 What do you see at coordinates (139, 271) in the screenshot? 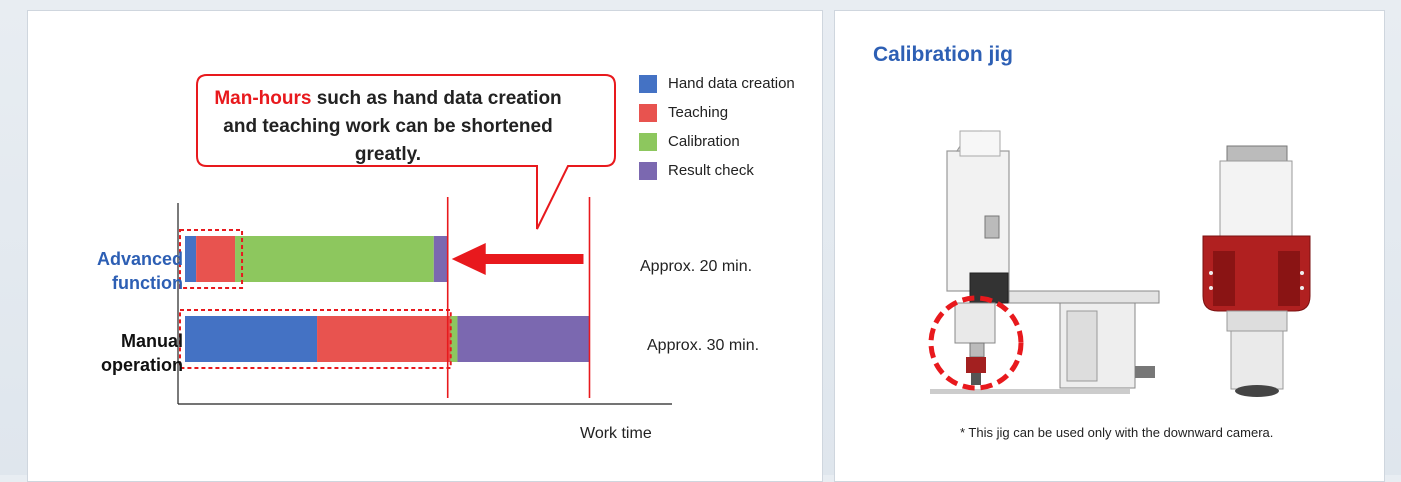
I see `category-label-advanced: Advanced function` at bounding box center [139, 271].